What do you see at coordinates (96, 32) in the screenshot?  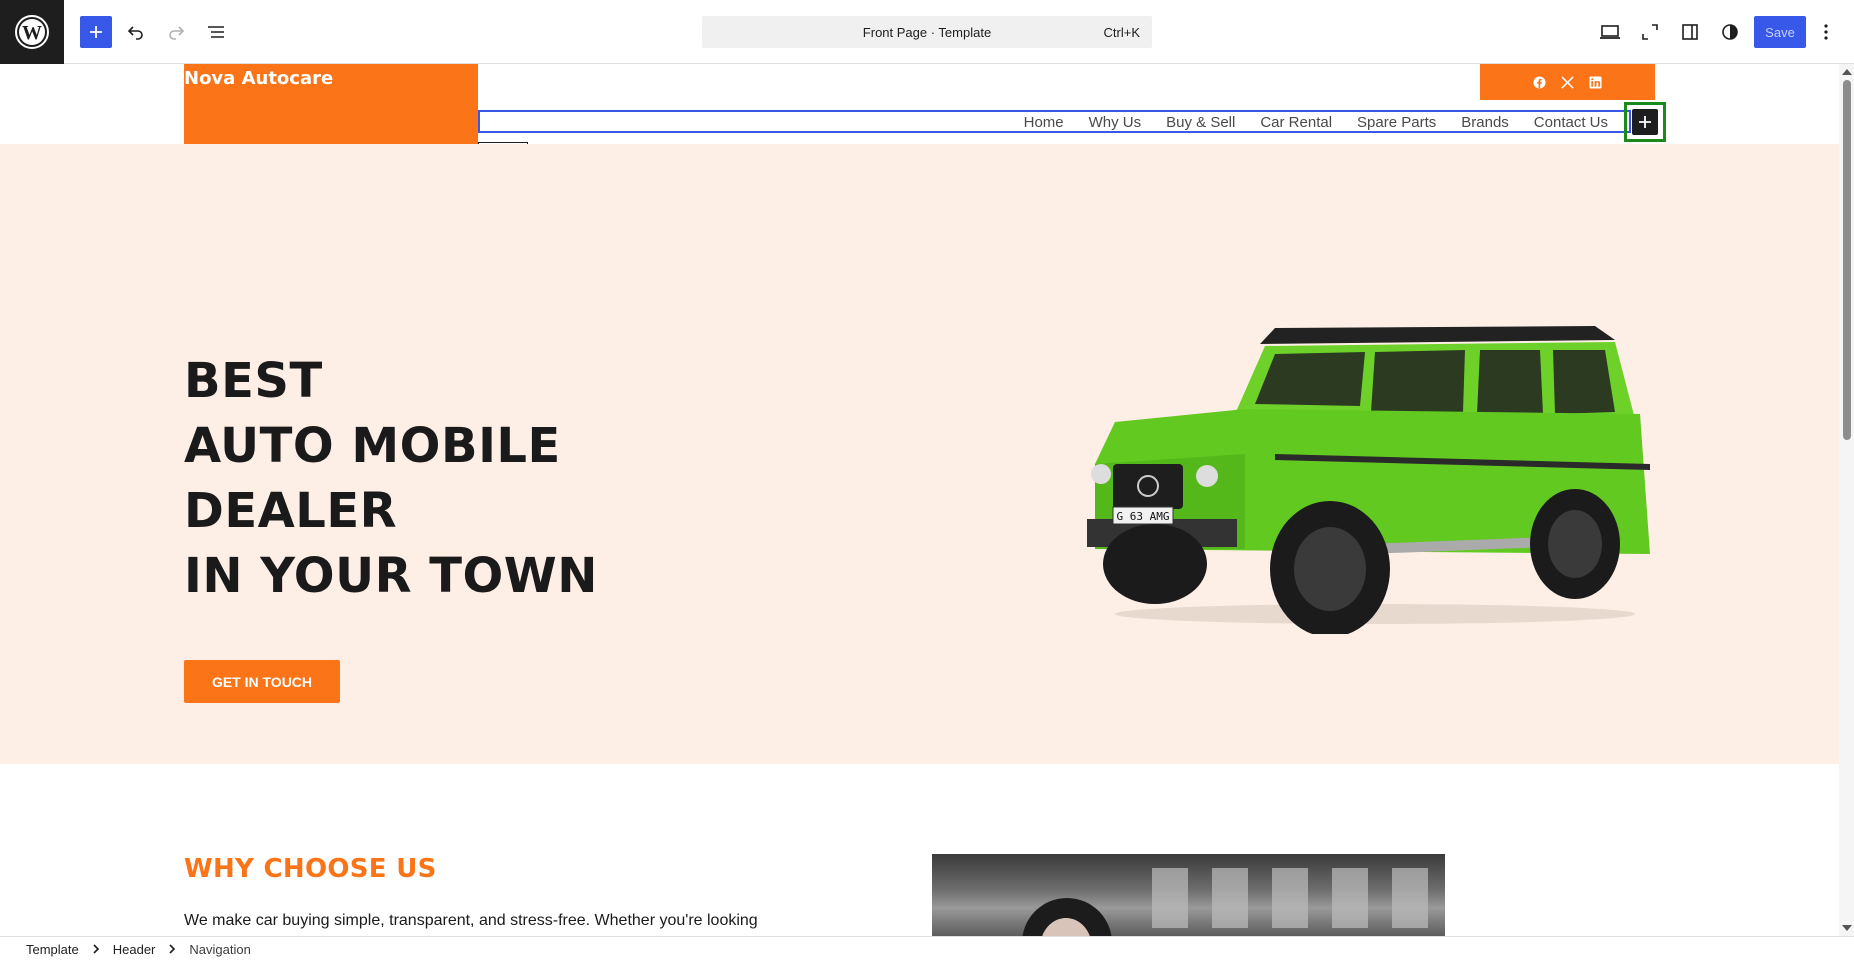 I see `block-inserter-button` at bounding box center [96, 32].